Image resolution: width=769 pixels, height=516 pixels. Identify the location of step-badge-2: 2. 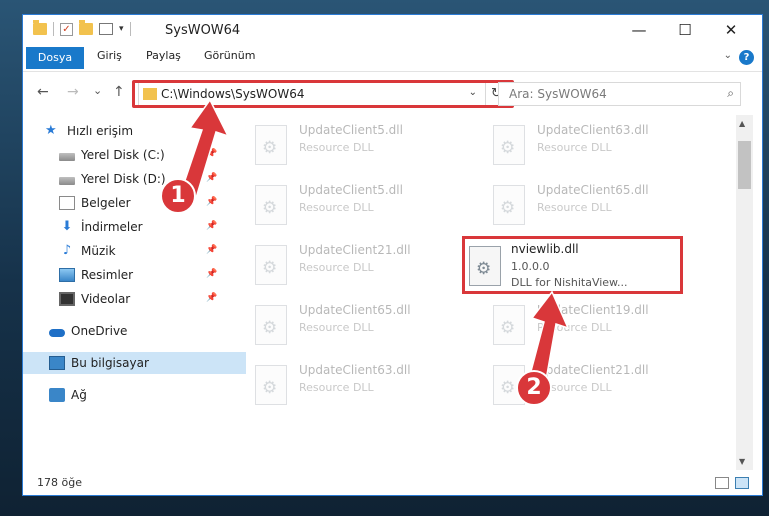
(534, 388).